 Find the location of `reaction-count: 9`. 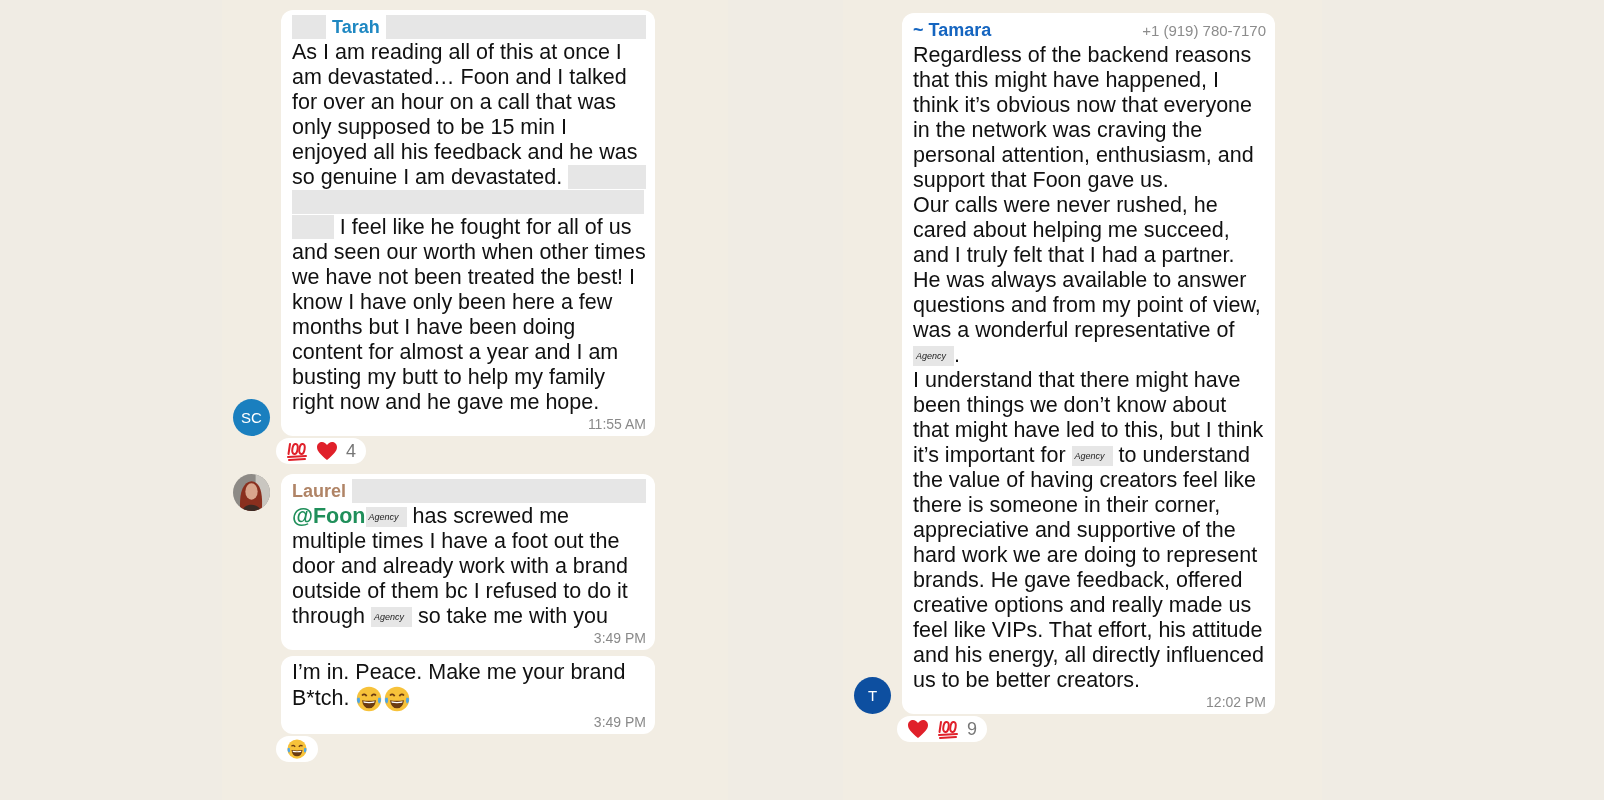

reaction-count: 9 is located at coordinates (972, 729).